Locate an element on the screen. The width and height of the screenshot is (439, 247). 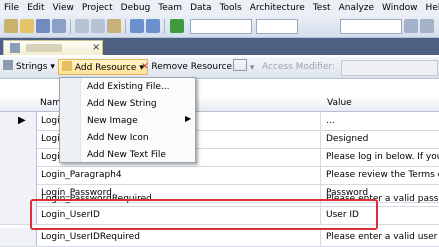
menu-help: Help is located at coordinates (430, 8).